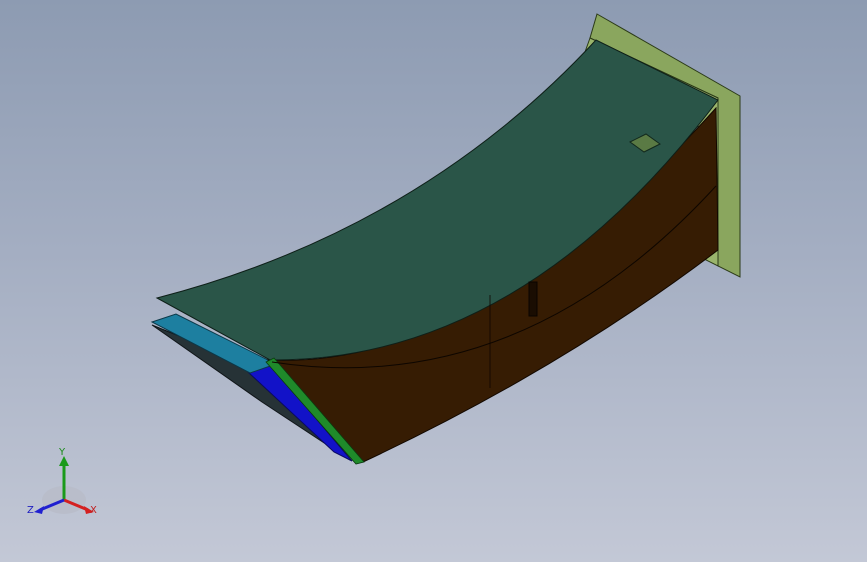 This screenshot has height=562, width=867. Describe the element at coordinates (533, 299) in the screenshot. I see `side-slot-feature` at that location.